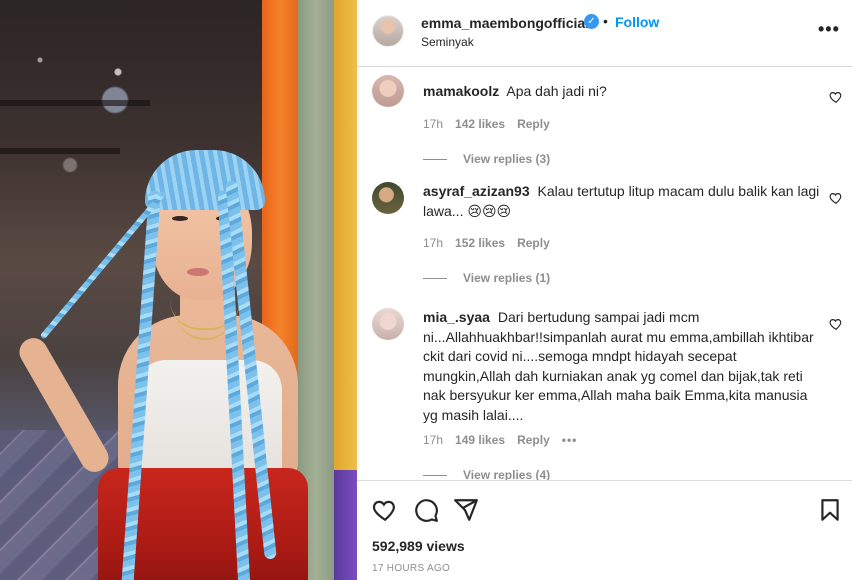 This screenshot has width=852, height=580. I want to click on comment-options-icon: •••, so click(570, 440).